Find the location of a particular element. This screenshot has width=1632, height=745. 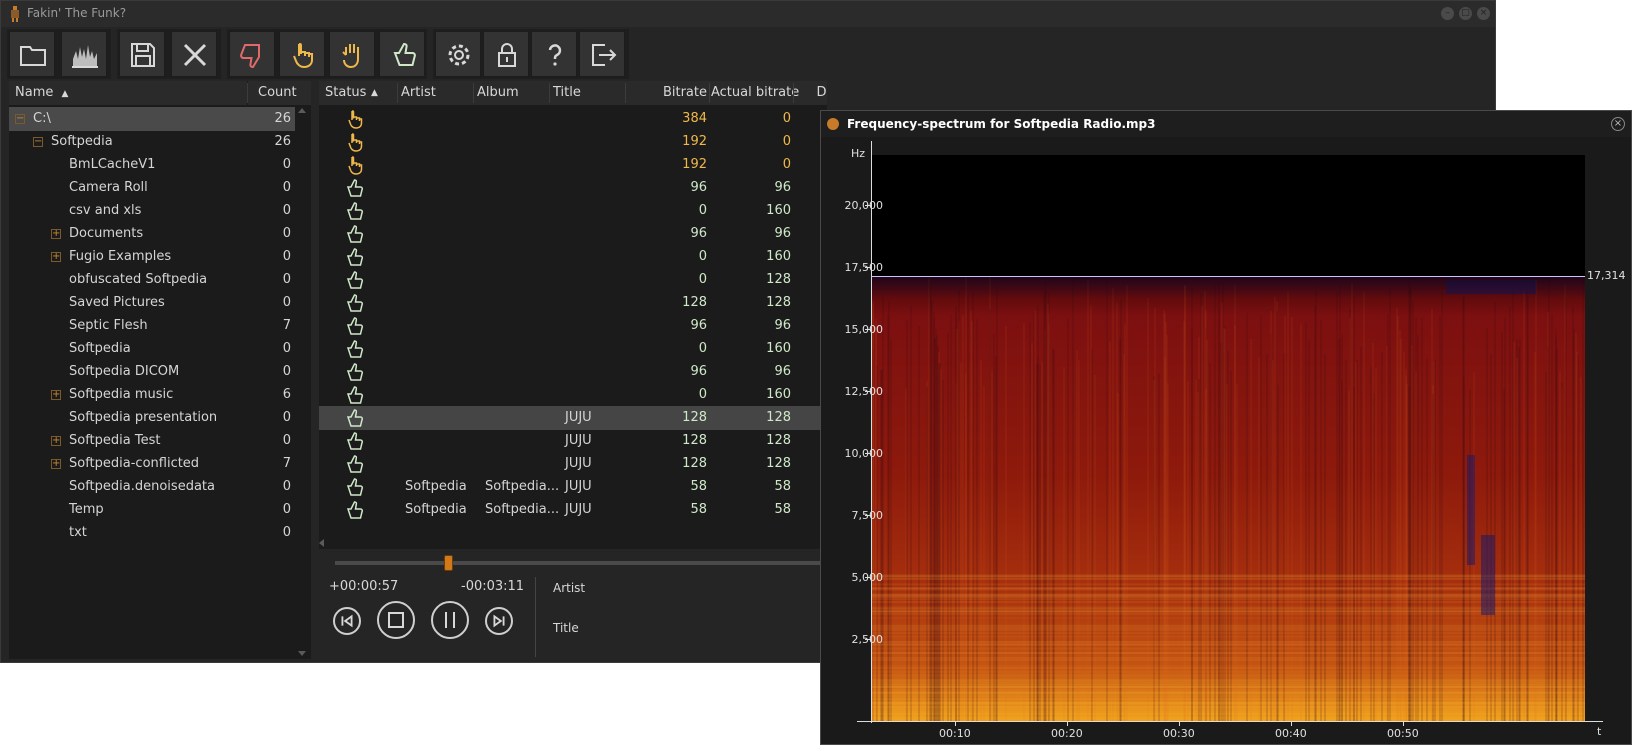

tree-item: Softpedia 0 is located at coordinates (152, 349).